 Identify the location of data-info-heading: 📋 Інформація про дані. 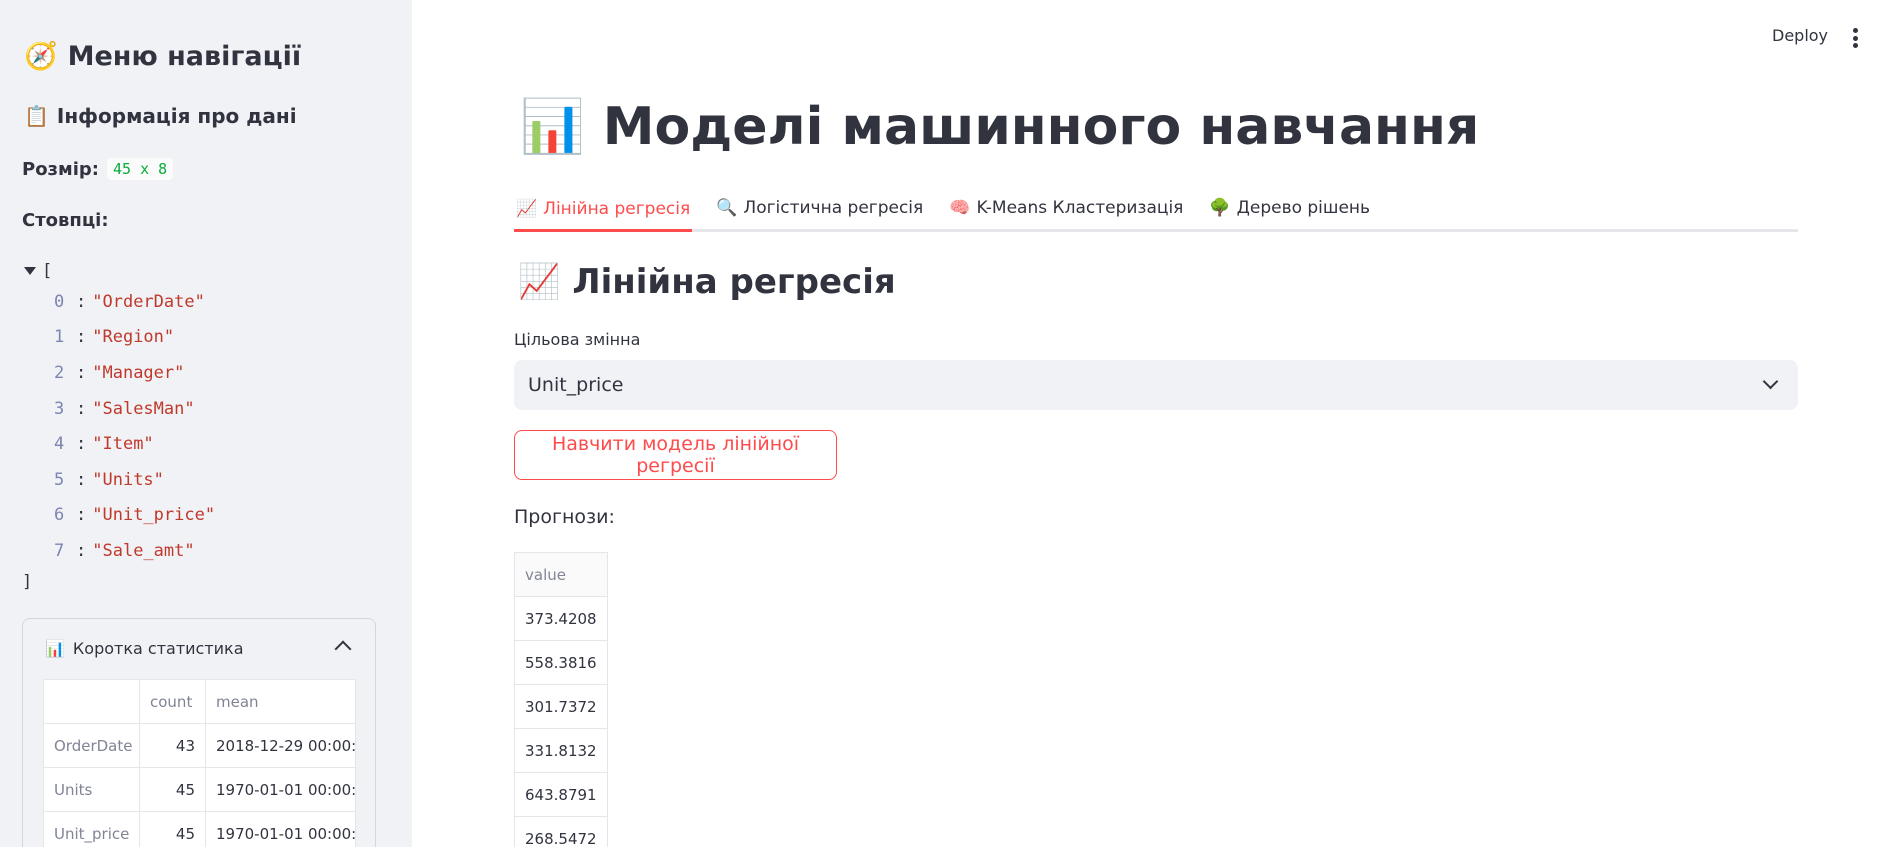
(160, 116).